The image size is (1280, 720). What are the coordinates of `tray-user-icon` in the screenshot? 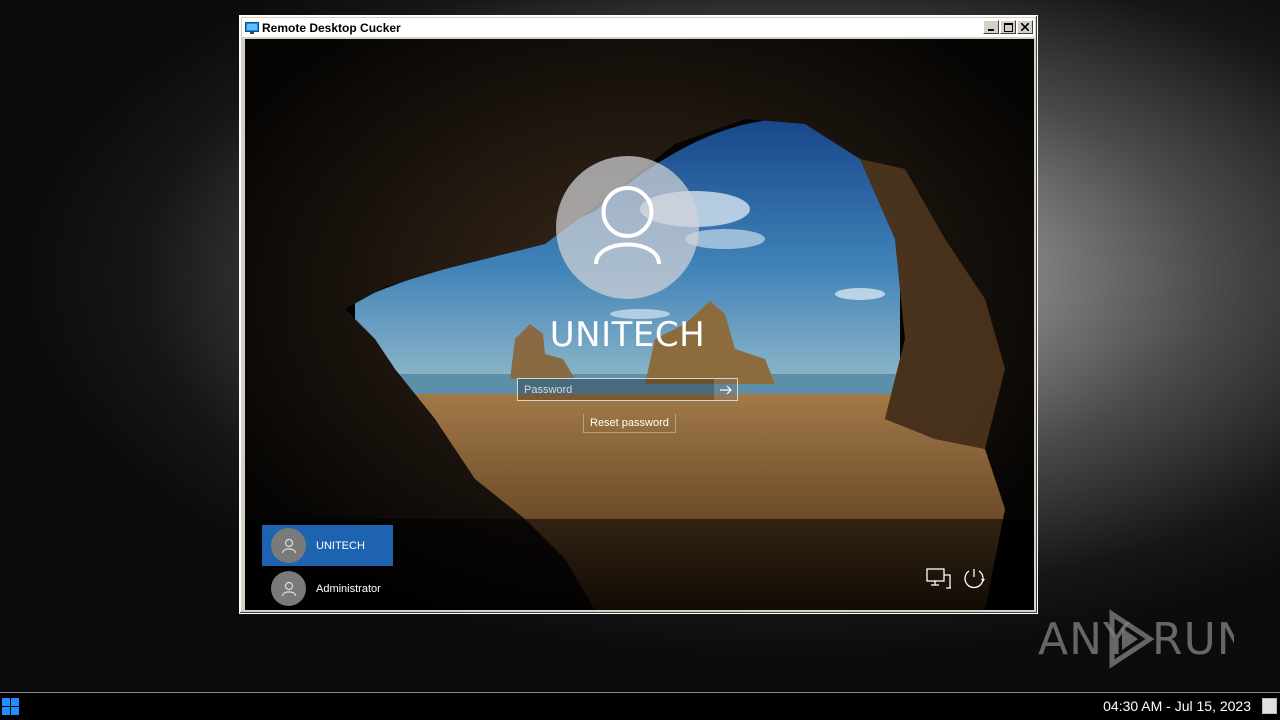 It's located at (1269, 706).